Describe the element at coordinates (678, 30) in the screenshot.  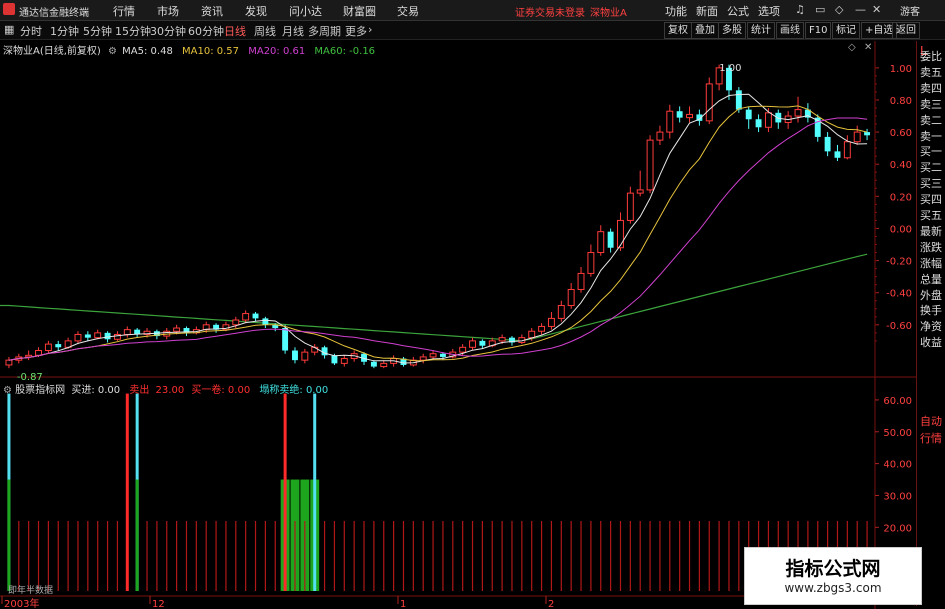
I see `adjust-button: 复权` at that location.